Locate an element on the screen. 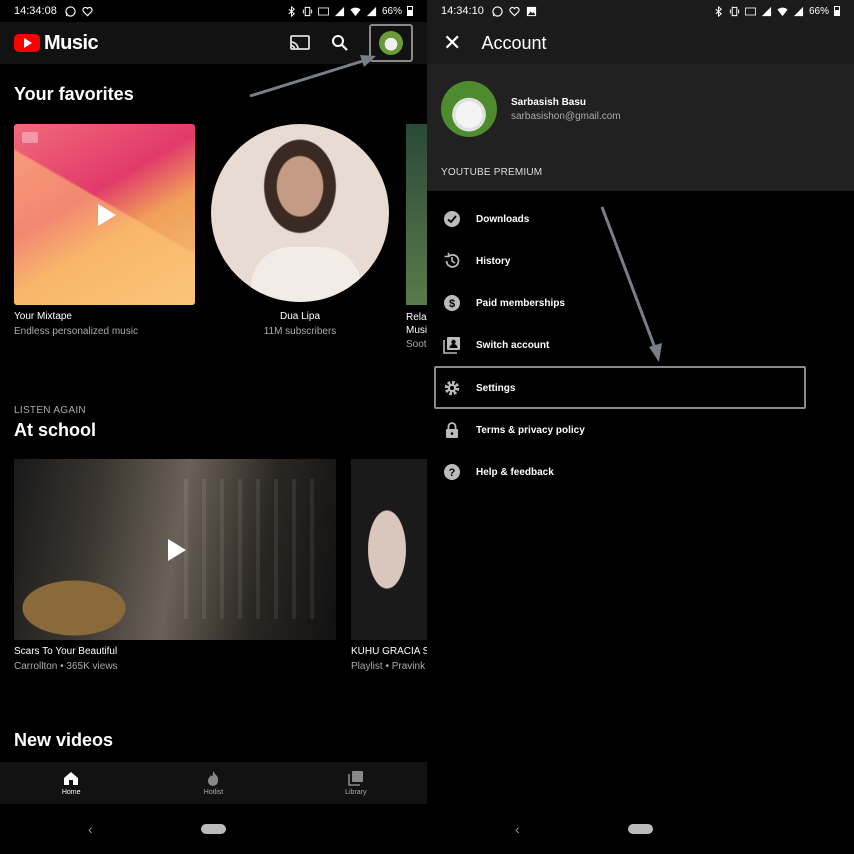 Image resolution: width=854 pixels, height=854 pixels. nav-hotlist: Hotlist is located at coordinates (213, 783).